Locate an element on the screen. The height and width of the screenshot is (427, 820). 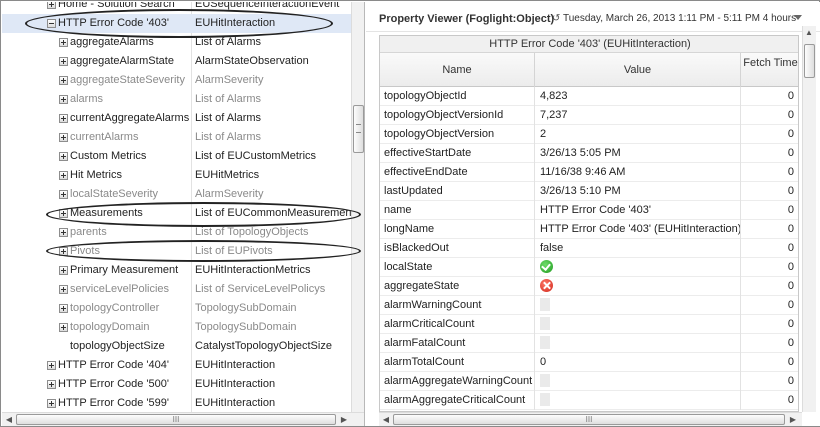
column-header-name: Name is located at coordinates (457, 70).